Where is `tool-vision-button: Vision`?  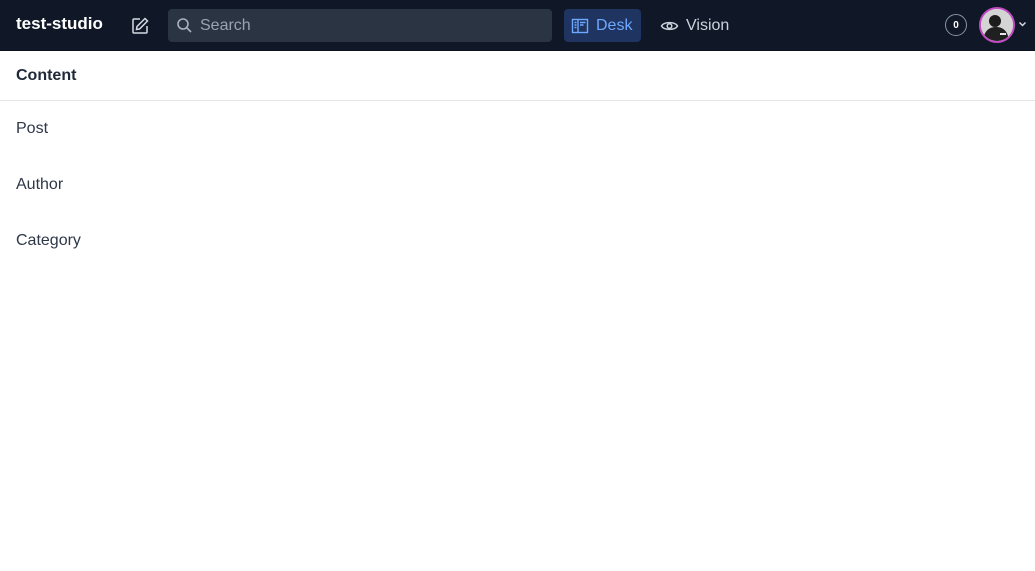 tool-vision-button: Vision is located at coordinates (697, 25).